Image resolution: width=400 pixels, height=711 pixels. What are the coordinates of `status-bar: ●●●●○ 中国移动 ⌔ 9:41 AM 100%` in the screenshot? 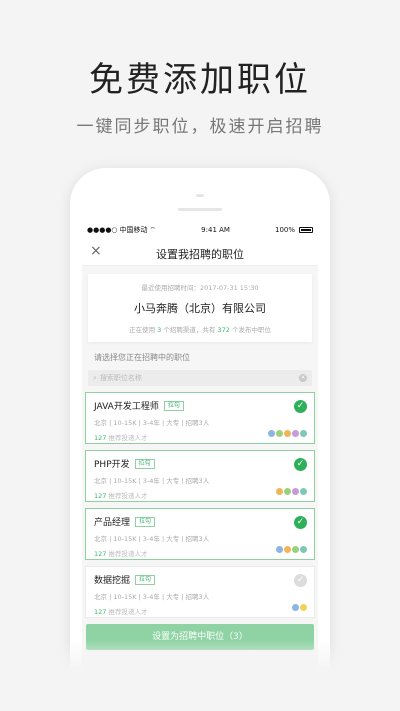 It's located at (200, 230).